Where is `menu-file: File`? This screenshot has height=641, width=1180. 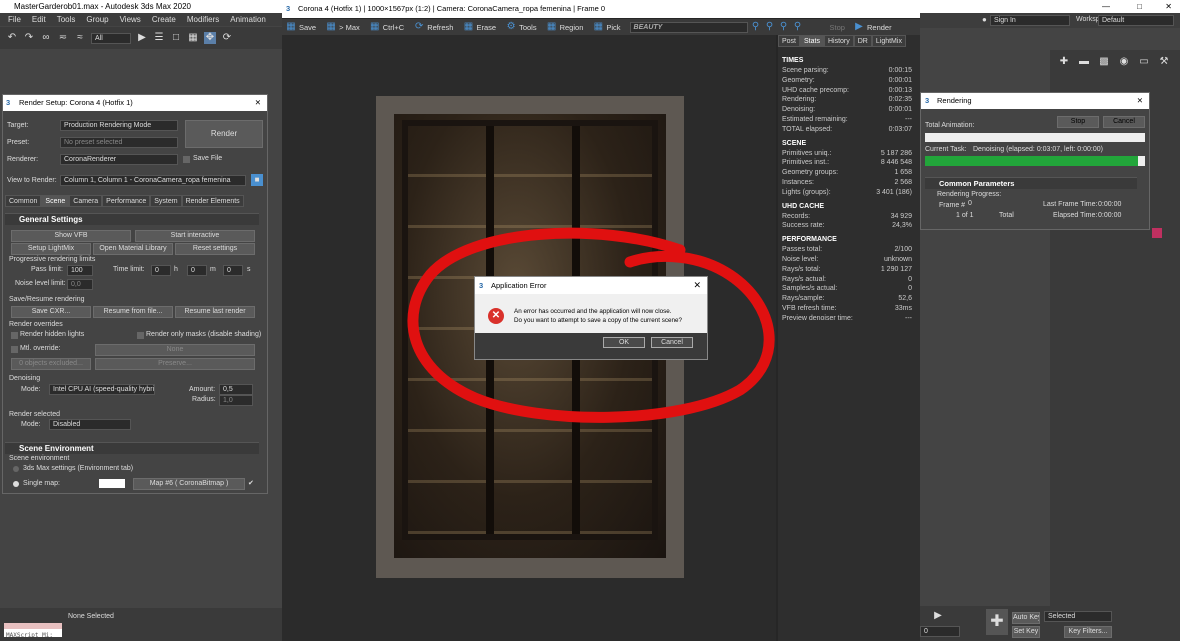
menu-file: File is located at coordinates (14, 19).